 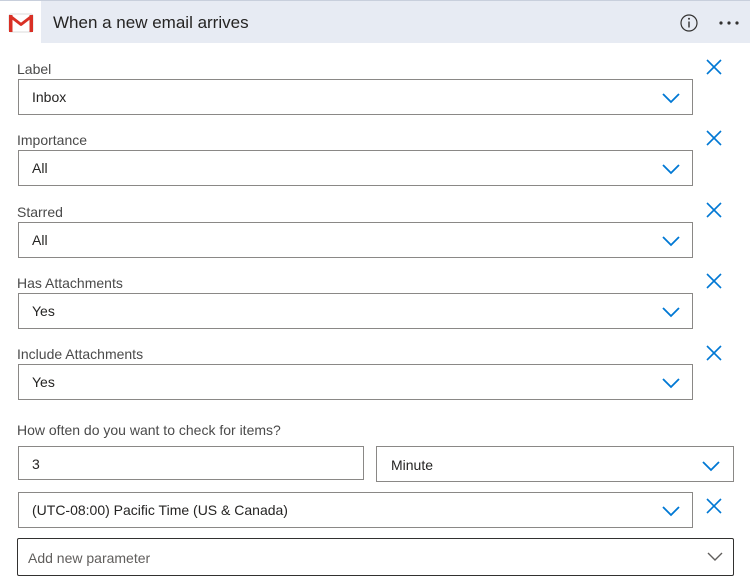 I want to click on importance-field-label: Importance, so click(x=52, y=140).